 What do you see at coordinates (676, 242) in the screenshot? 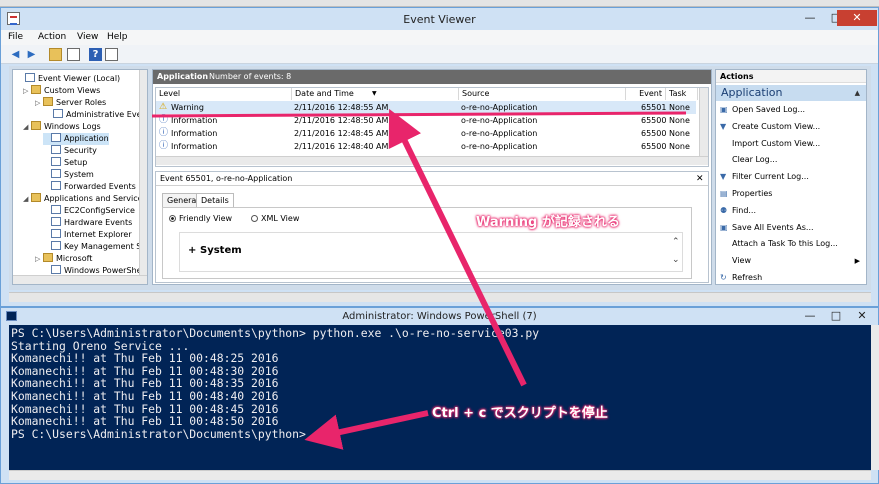
I see `scroll-up-chevron-icon: ⌃` at bounding box center [676, 242].